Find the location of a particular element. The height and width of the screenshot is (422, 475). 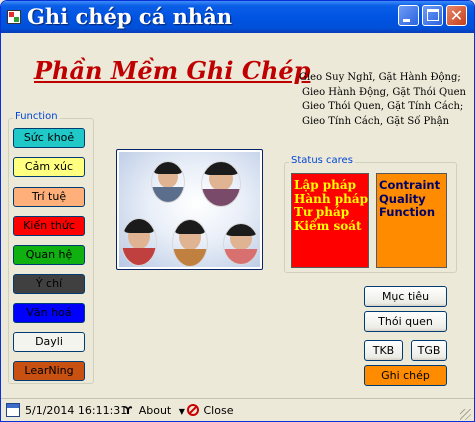

status-right-item: Quality is located at coordinates (402, 198).